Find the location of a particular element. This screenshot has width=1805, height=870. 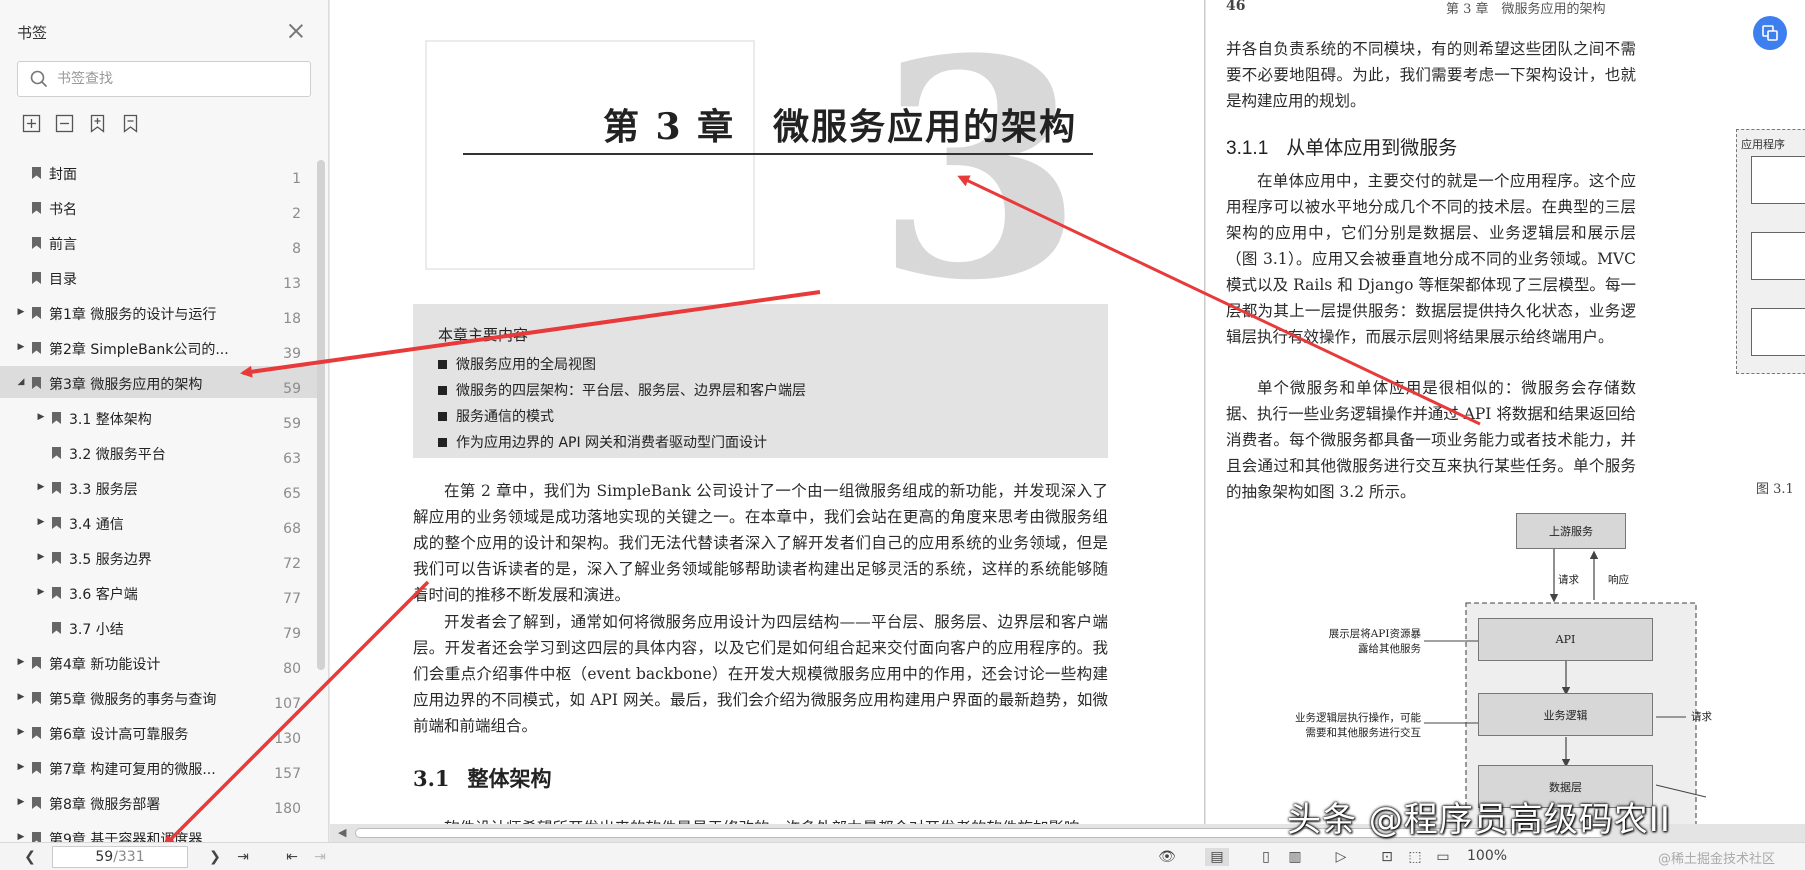

double-page-icon: ▥ is located at coordinates (1295, 857).